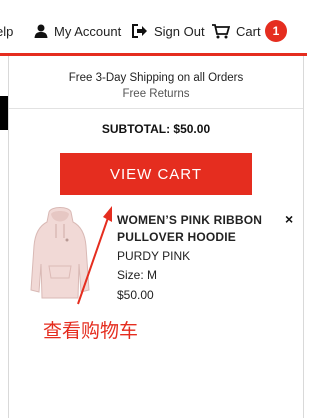  Describe the element at coordinates (221, 30) in the screenshot. I see `cart-icon` at that location.